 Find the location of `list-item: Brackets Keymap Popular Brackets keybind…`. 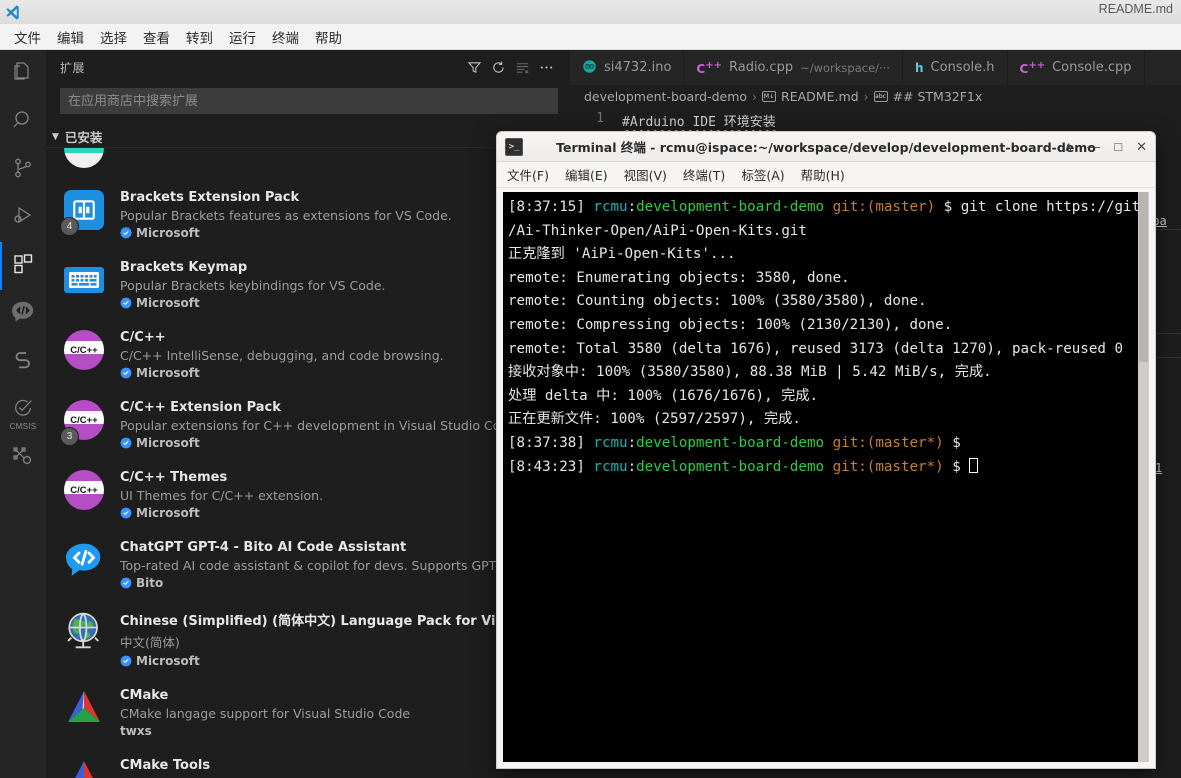

list-item: Brackets Keymap Popular Brackets keybind… is located at coordinates (308, 285).